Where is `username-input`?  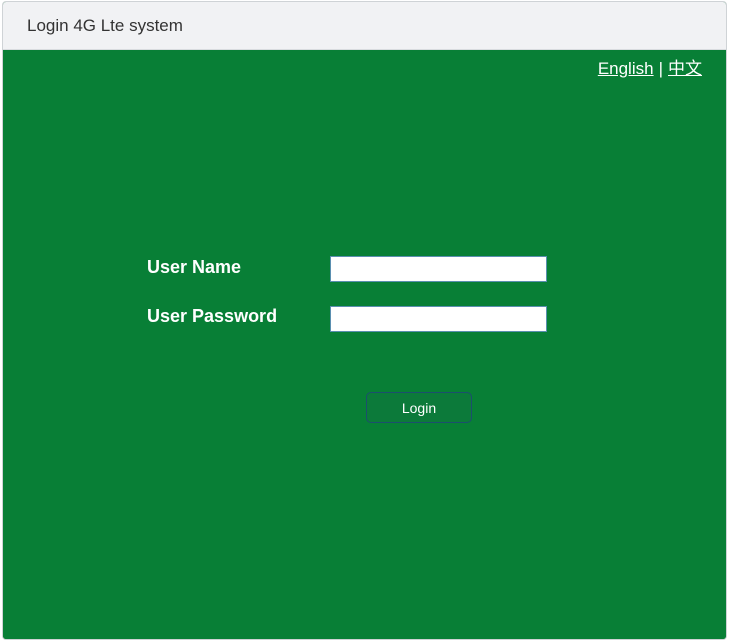
username-input is located at coordinates (438, 269).